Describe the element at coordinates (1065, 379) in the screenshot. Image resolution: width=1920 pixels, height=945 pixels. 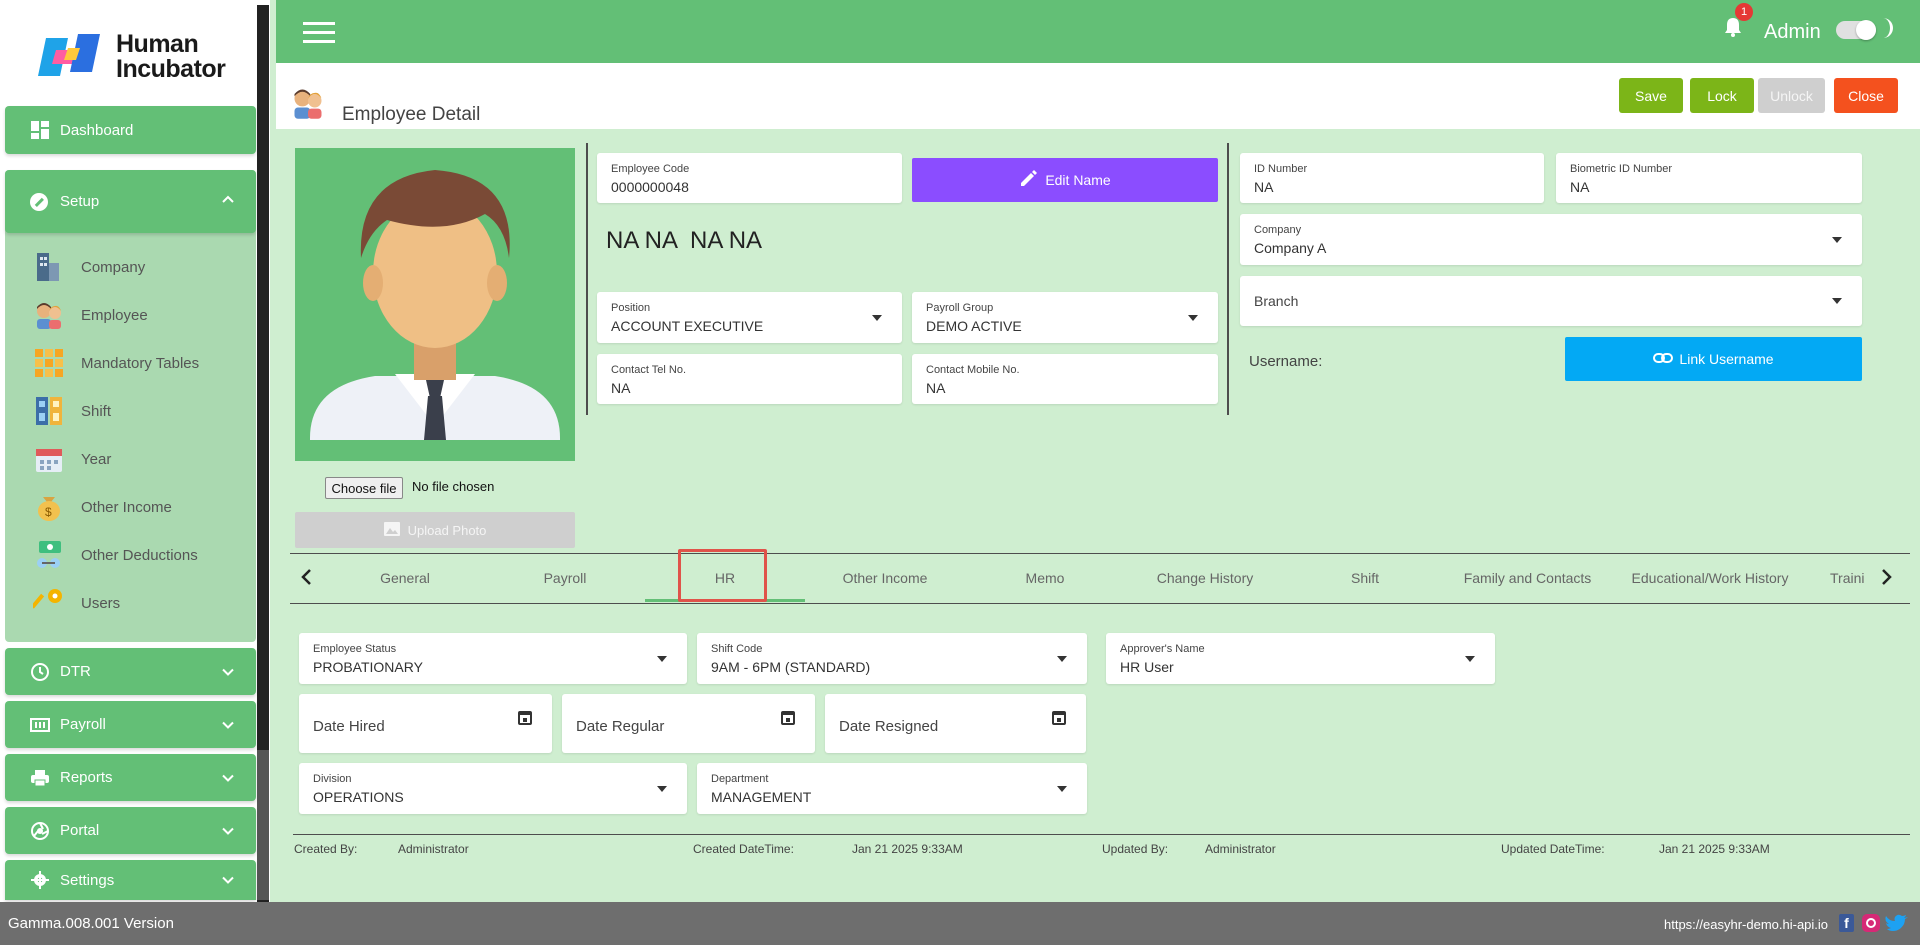
I see `contact-mobile-field: Contact Mobile No. NA` at that location.